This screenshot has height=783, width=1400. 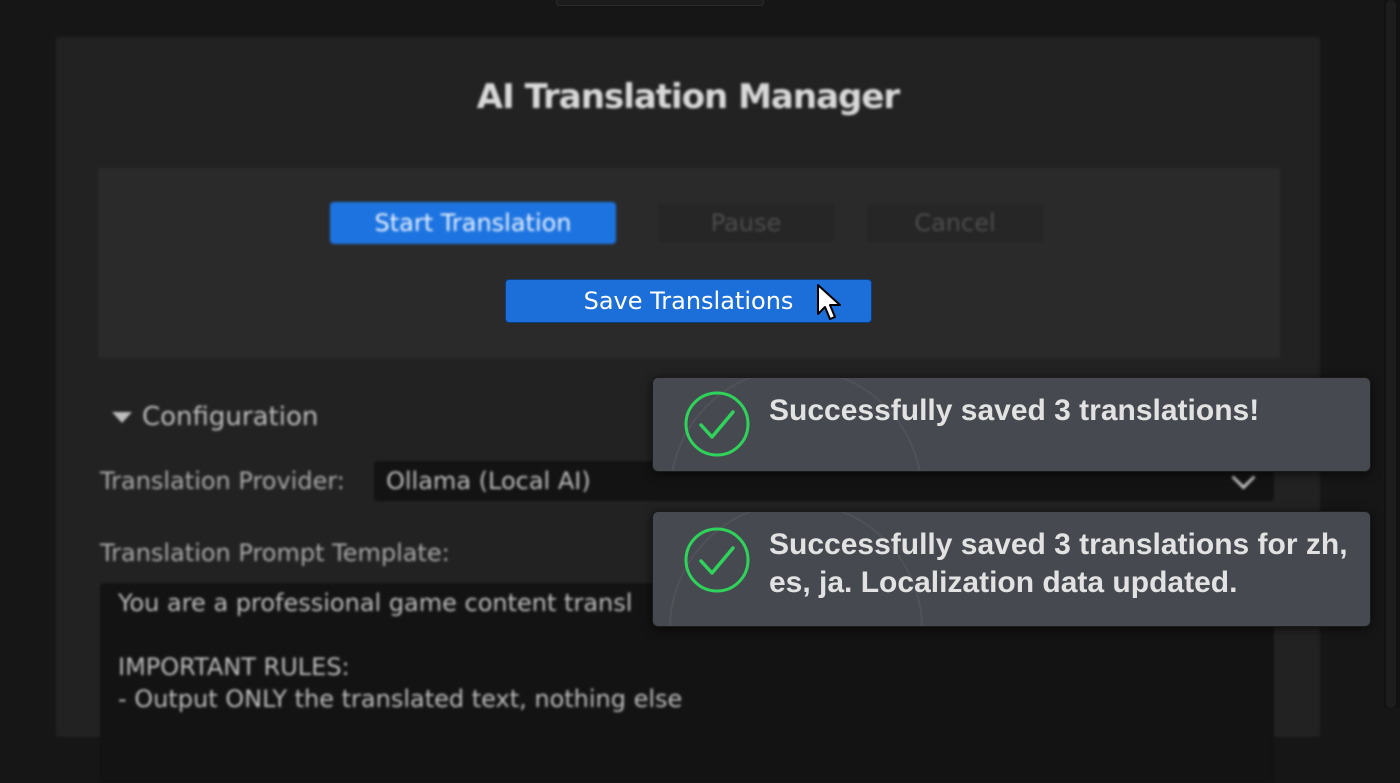 I want to click on prompt-line: IMPORTANT RULES:, so click(x=234, y=667).